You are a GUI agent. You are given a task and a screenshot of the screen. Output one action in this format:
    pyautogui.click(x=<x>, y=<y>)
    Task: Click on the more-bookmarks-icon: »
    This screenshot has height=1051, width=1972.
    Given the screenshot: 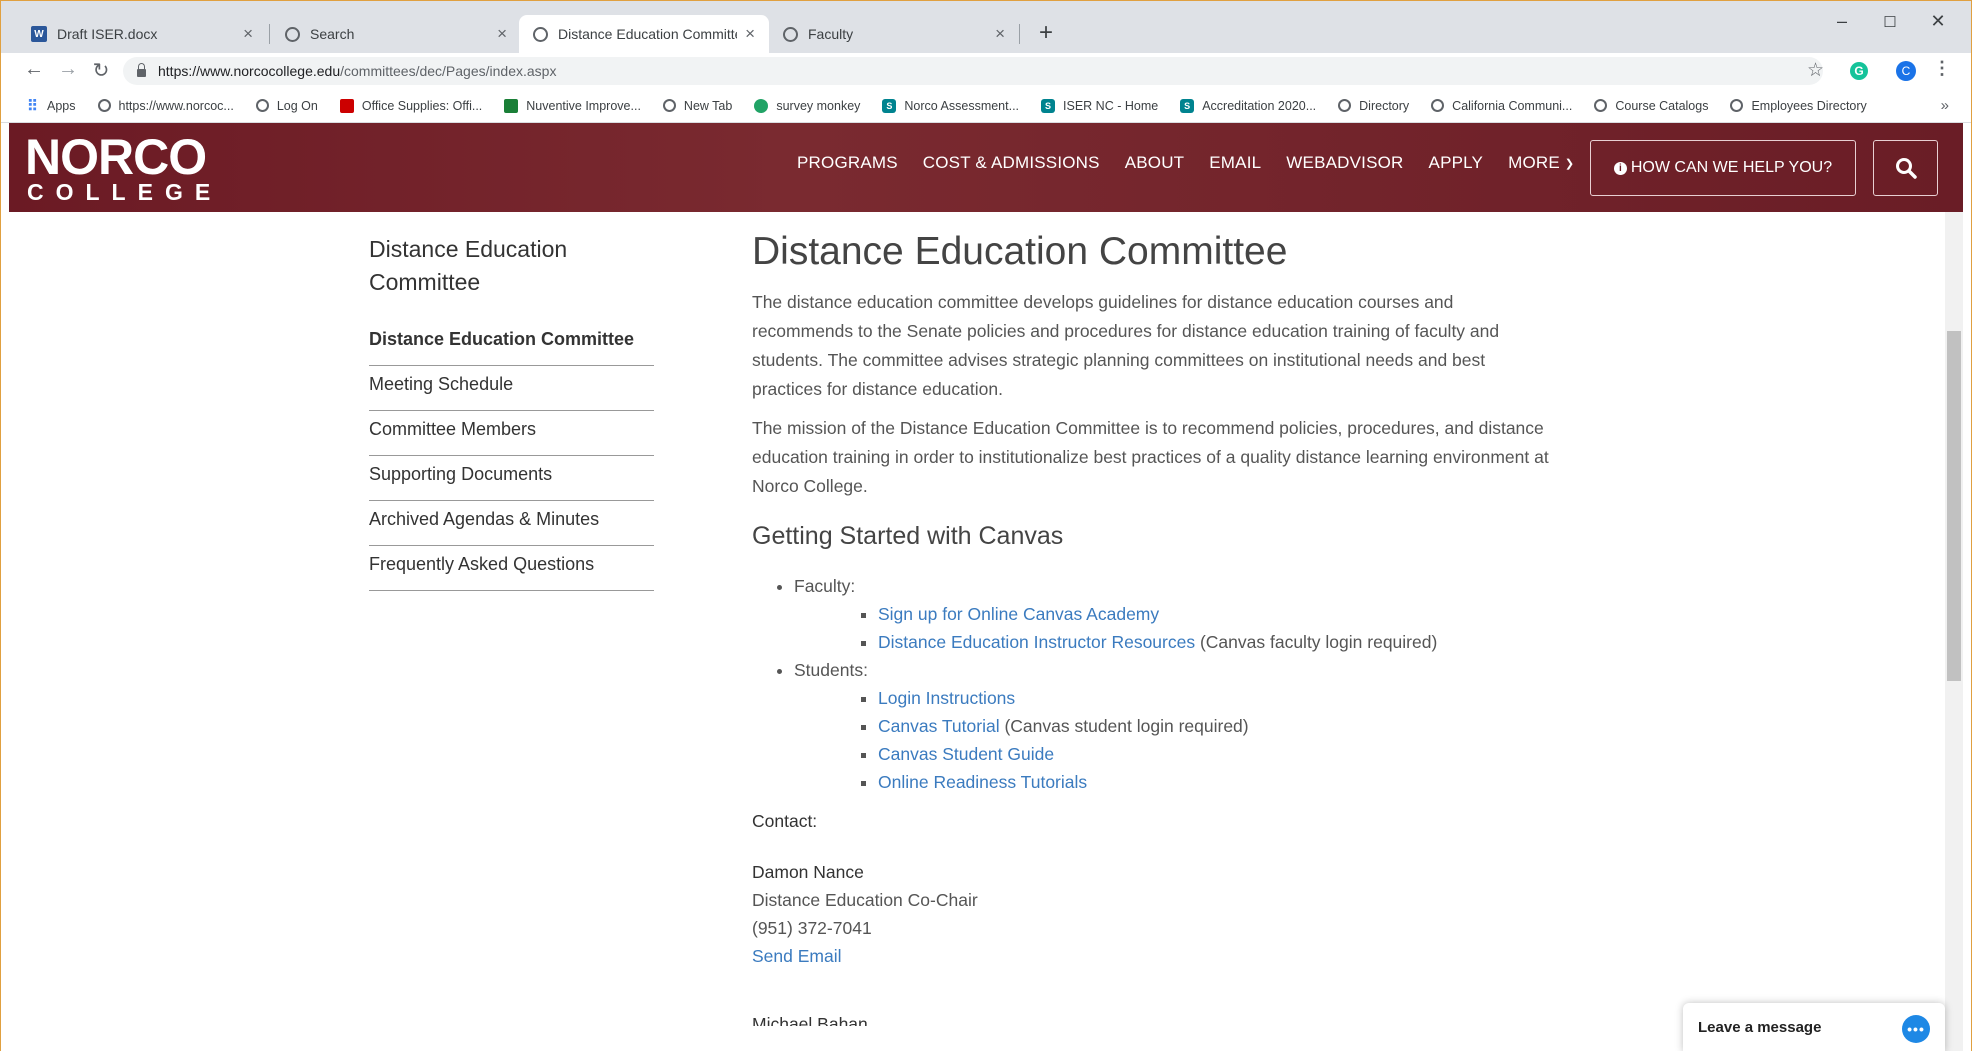 What is the action you would take?
    pyautogui.click(x=1945, y=105)
    